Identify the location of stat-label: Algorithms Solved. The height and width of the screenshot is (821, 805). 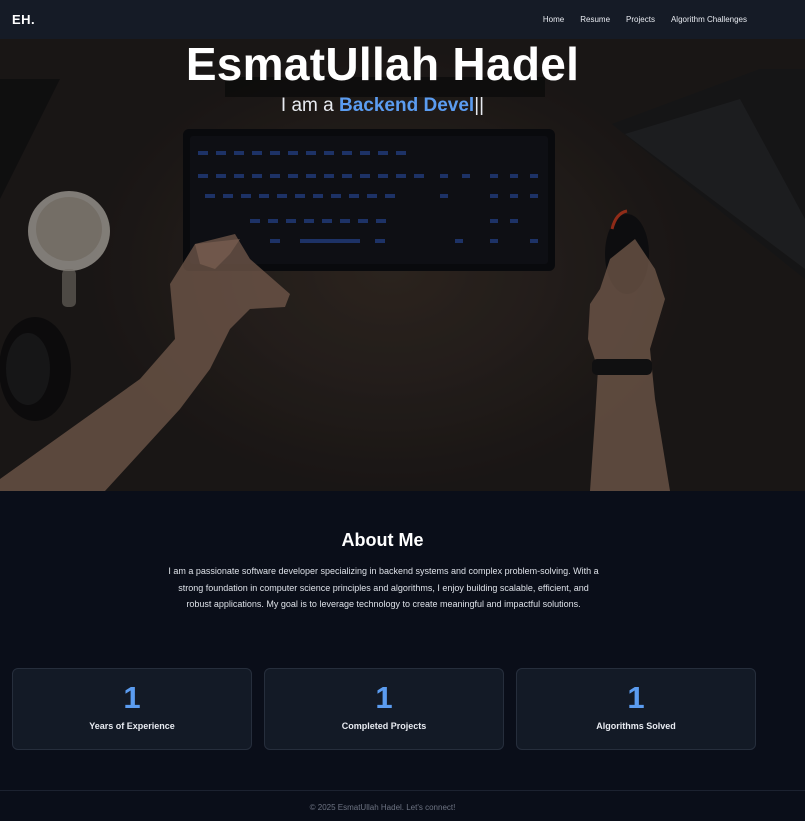
(636, 726).